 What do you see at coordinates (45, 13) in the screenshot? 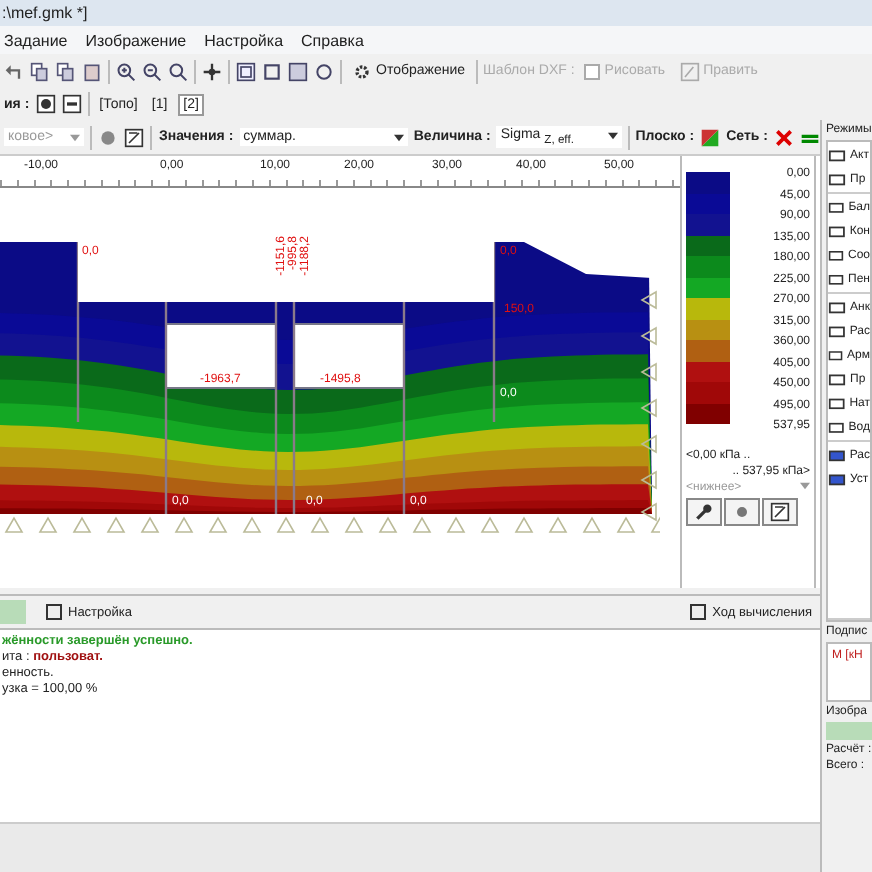
I see `window-title: :\mef.gmk *]` at bounding box center [45, 13].